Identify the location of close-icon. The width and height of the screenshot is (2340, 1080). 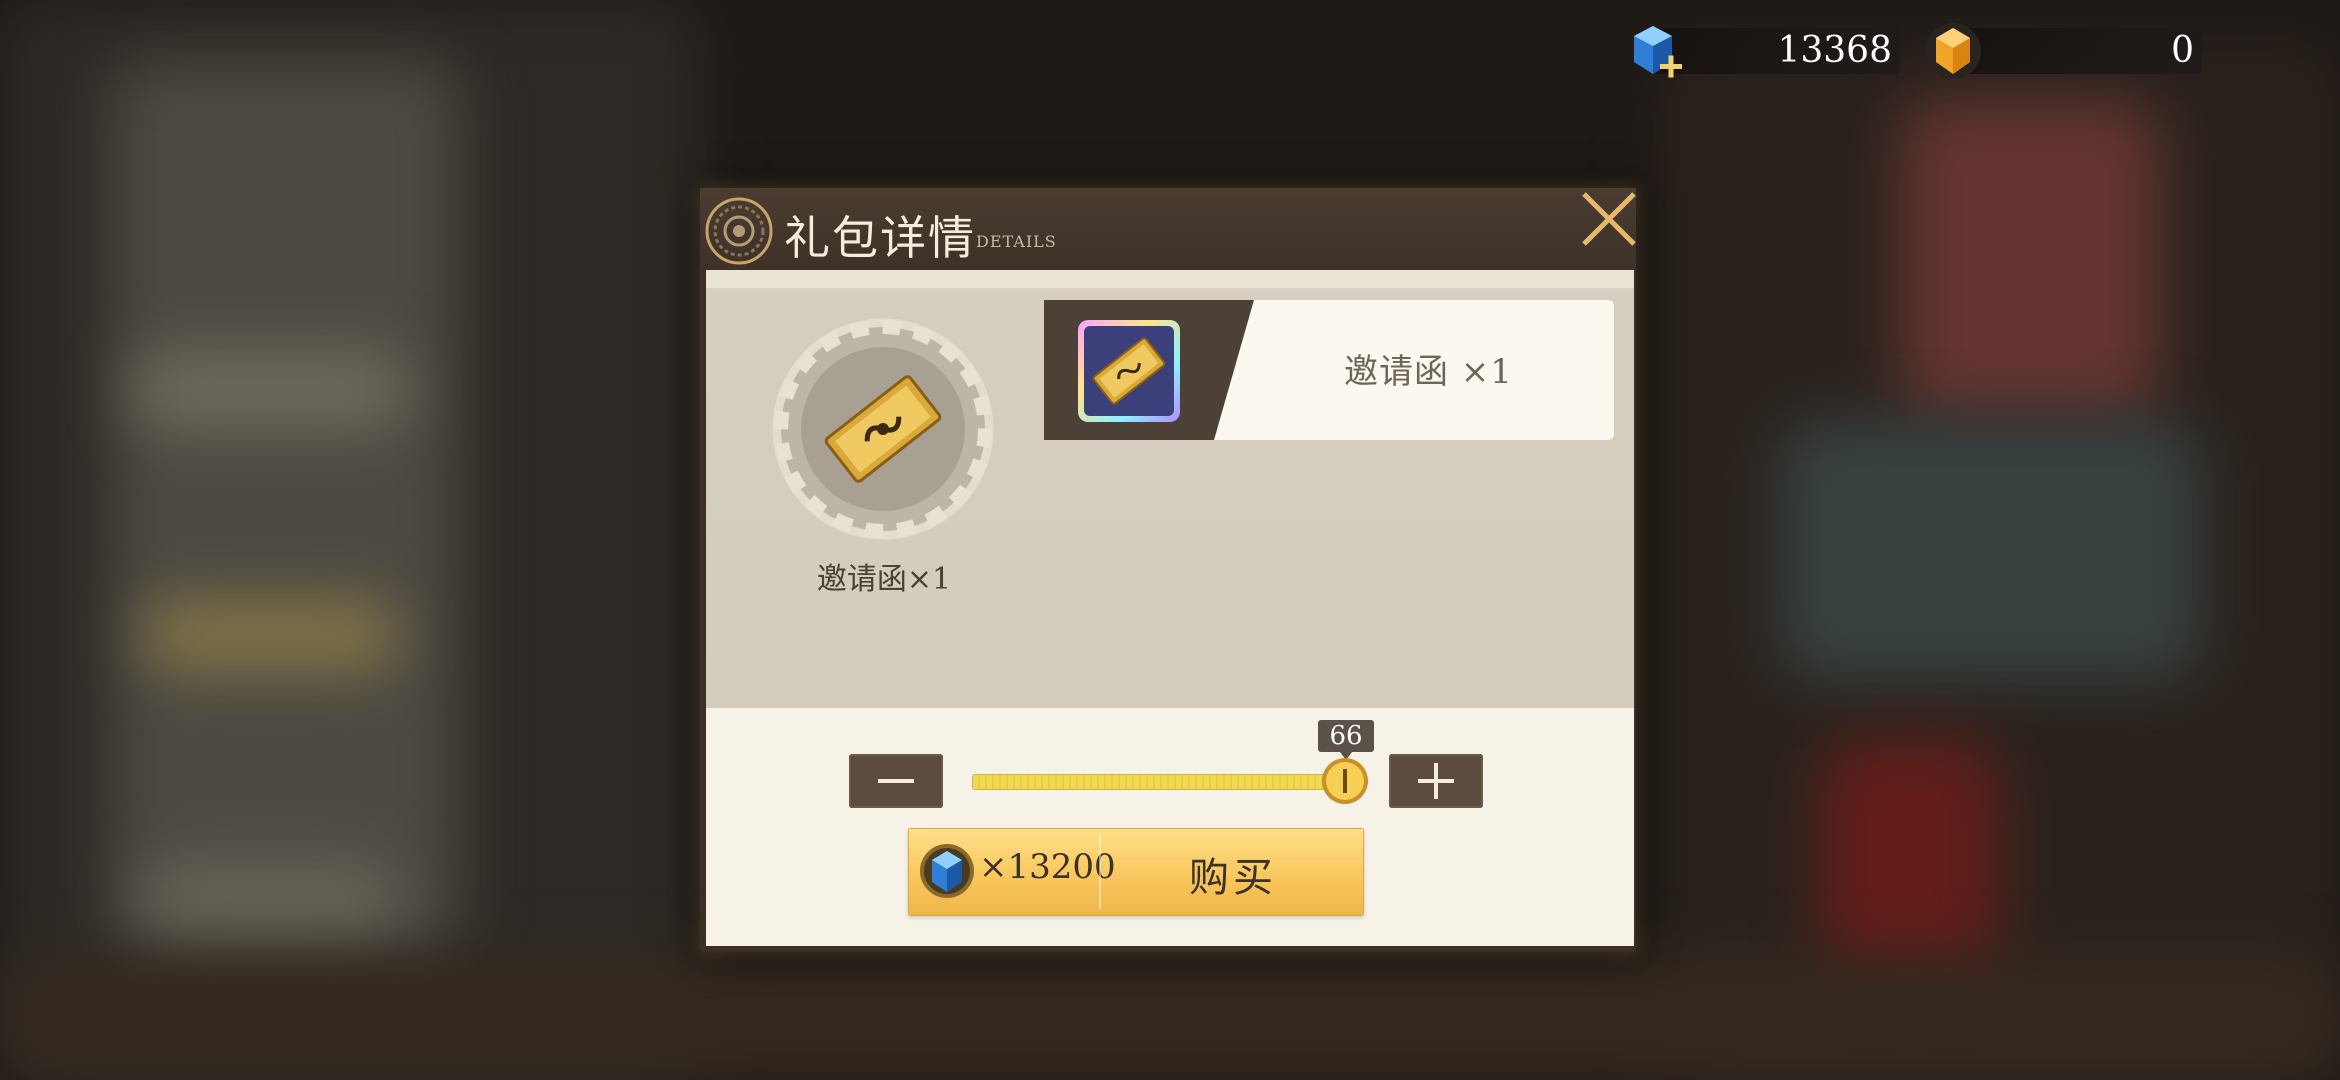
(1609, 219).